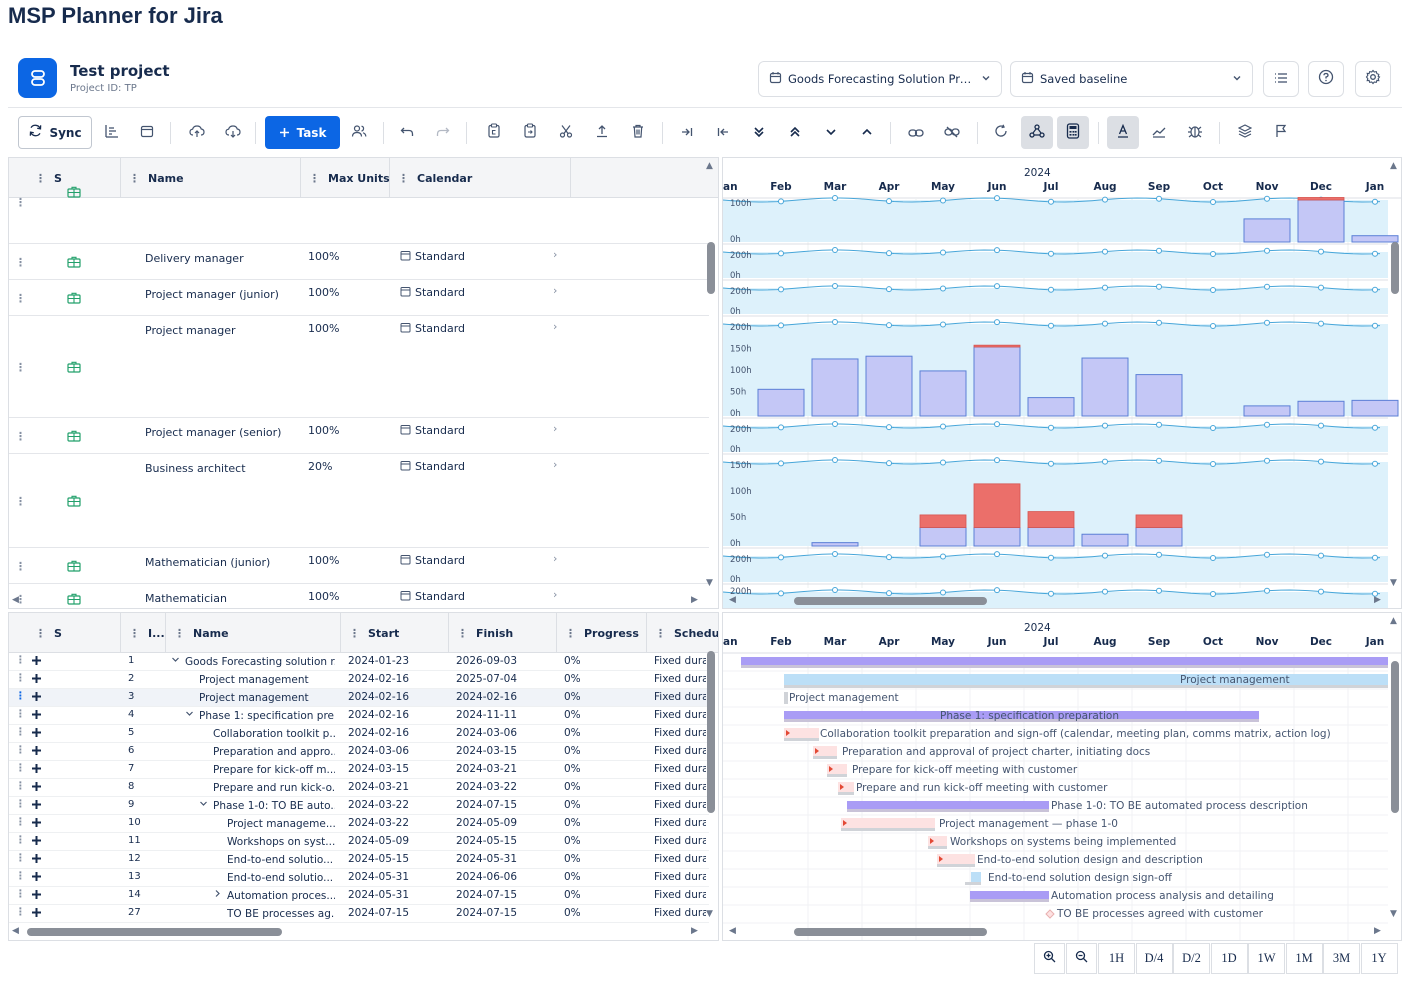 This screenshot has width=1411, height=981. What do you see at coordinates (1281, 132) in the screenshot?
I see `milestone-flag-button` at bounding box center [1281, 132].